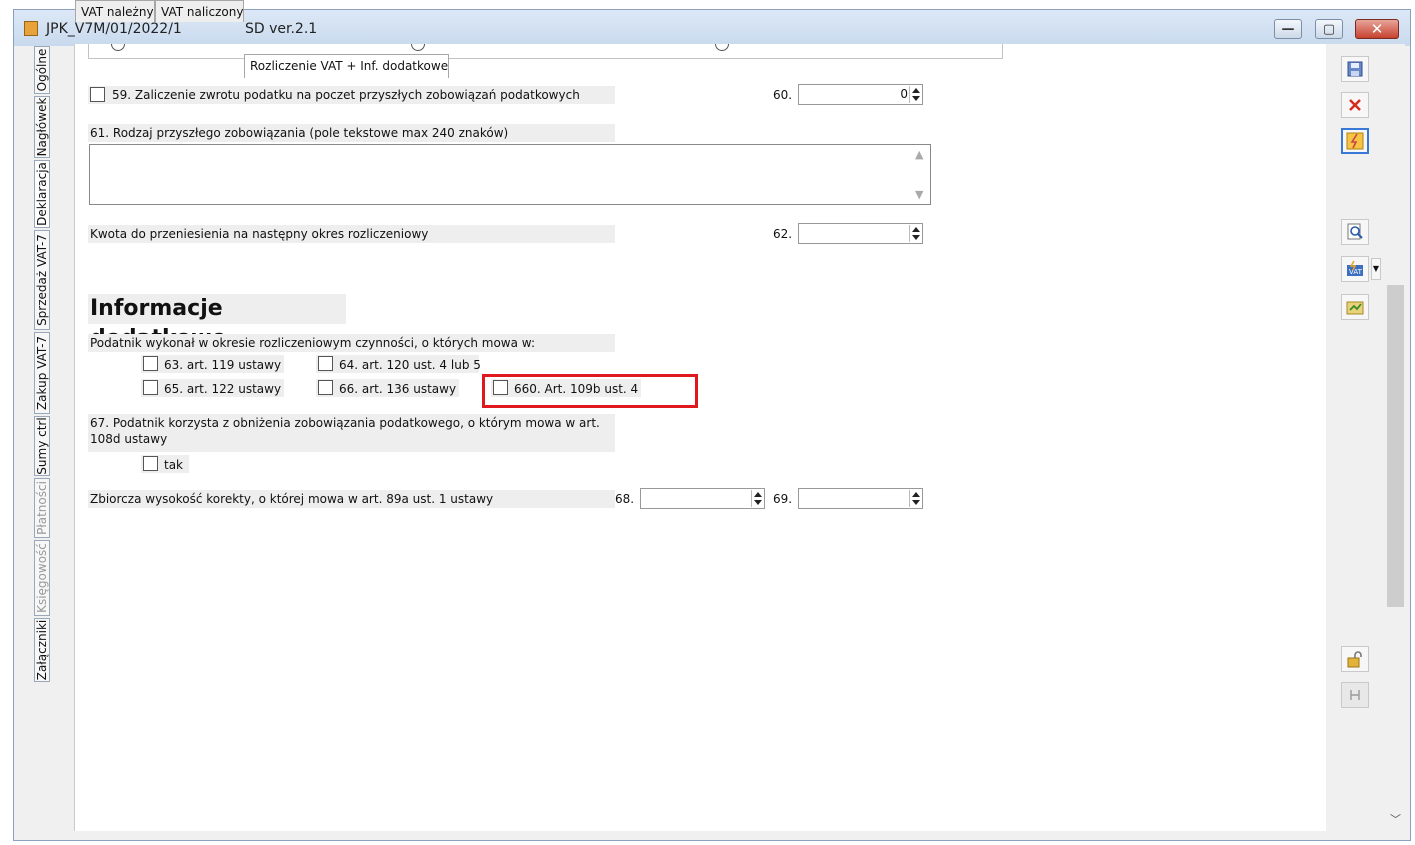 The image size is (1415, 845). What do you see at coordinates (919, 154) in the screenshot?
I see `scroll-up-icon: ▲` at bounding box center [919, 154].